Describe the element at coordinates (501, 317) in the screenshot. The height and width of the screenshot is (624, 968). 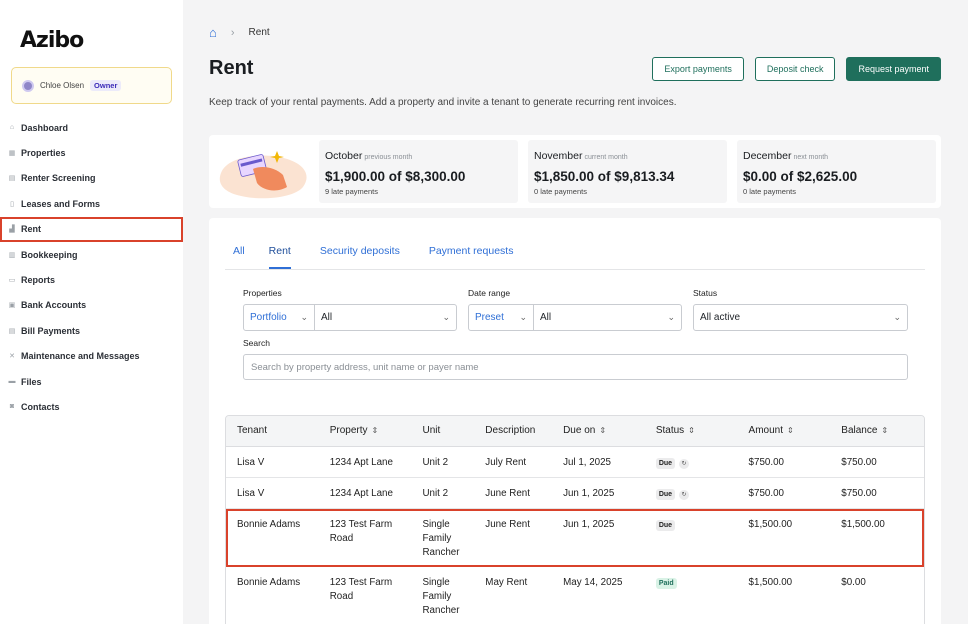
I see `date-preset-select: Preset ⌄` at that location.